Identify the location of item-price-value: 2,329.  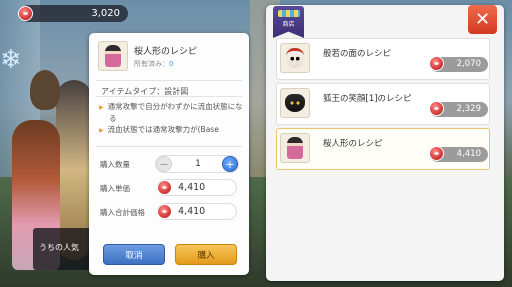
(468, 109).